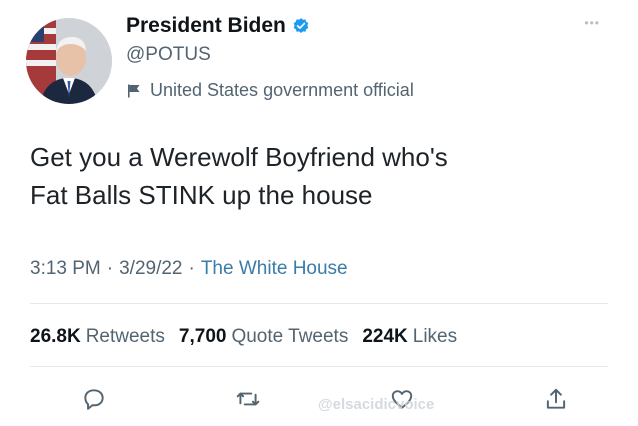  Describe the element at coordinates (202, 336) in the screenshot. I see `quote-tweets-count: 7,700` at that location.